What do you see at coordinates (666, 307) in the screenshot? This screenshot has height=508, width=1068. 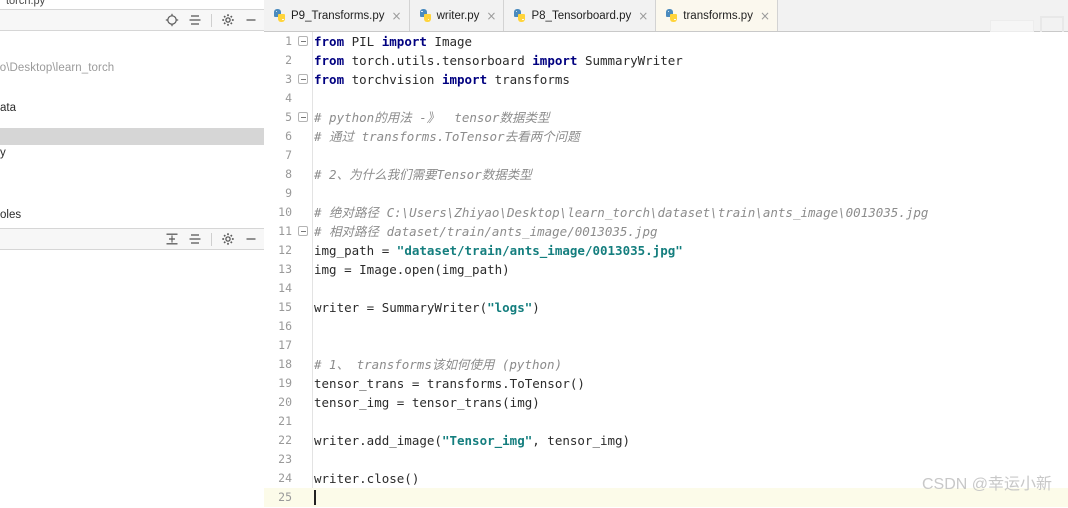 I see `code-line: 15 writer = SummaryWriter("logs")` at bounding box center [666, 307].